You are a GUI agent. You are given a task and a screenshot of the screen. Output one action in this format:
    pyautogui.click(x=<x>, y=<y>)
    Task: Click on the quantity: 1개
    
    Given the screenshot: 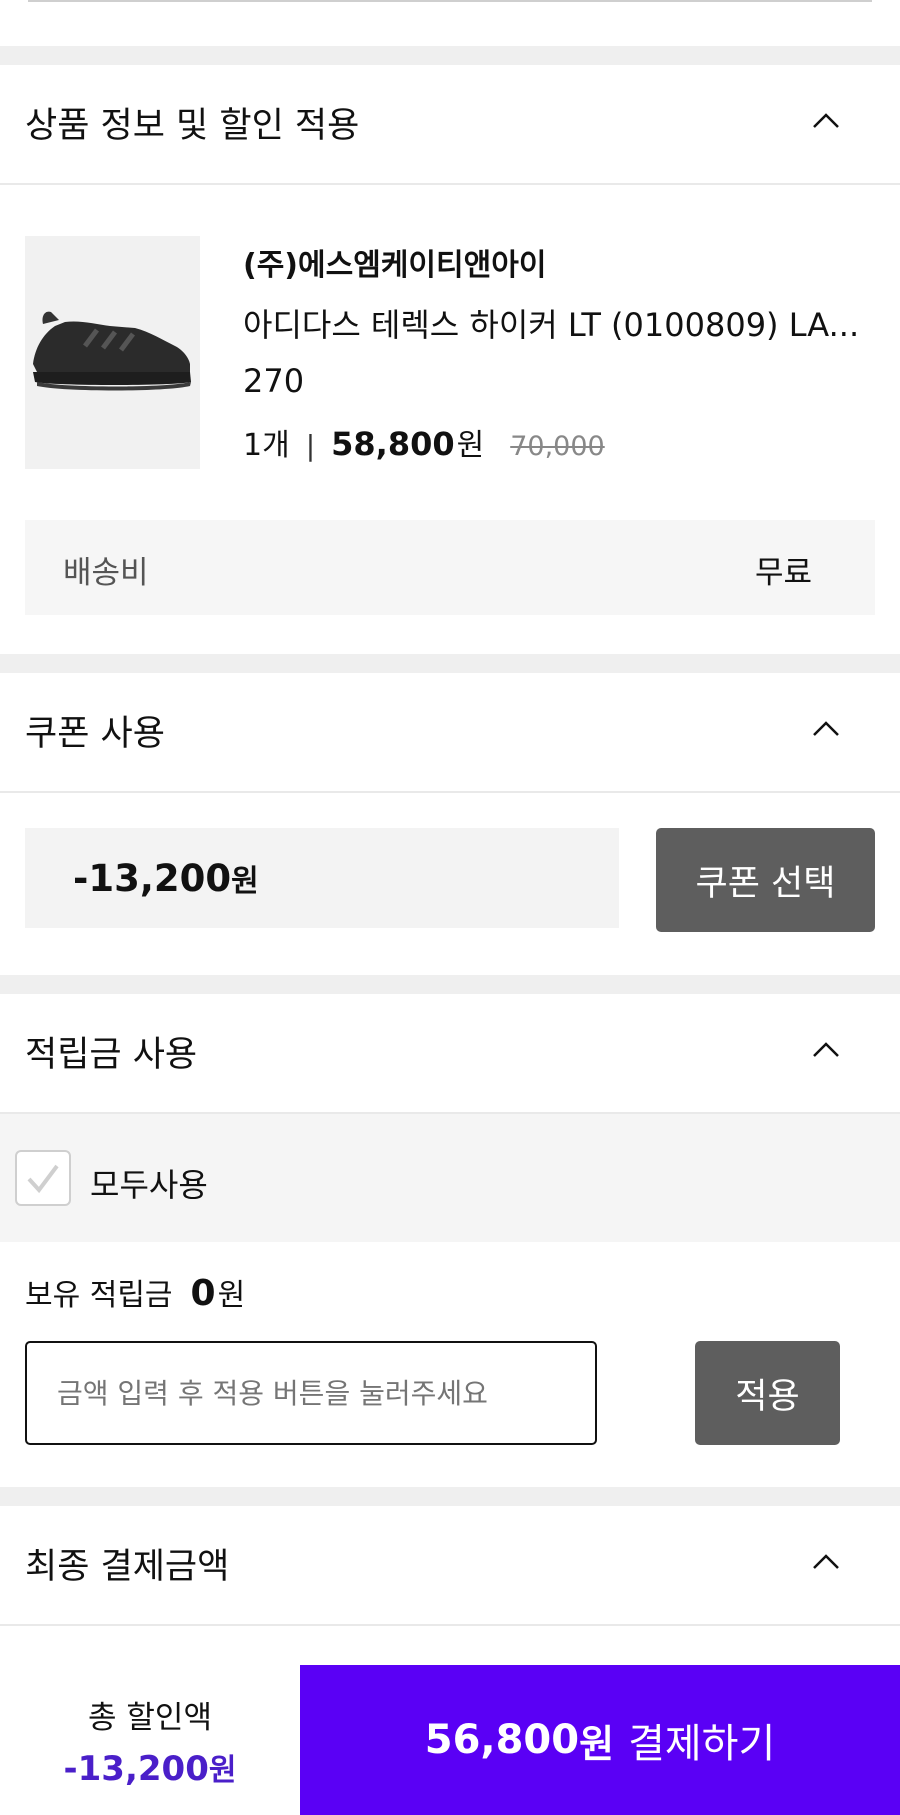 What is the action you would take?
    pyautogui.click(x=266, y=445)
    